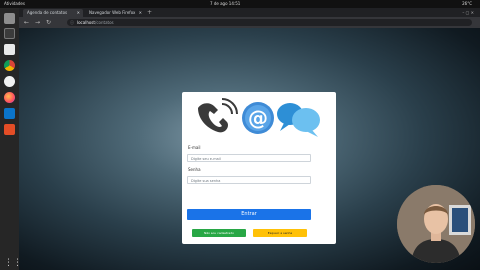 The image size is (480, 270). Describe the element at coordinates (149, 12) in the screenshot. I see `new-tab-icon: +` at that location.